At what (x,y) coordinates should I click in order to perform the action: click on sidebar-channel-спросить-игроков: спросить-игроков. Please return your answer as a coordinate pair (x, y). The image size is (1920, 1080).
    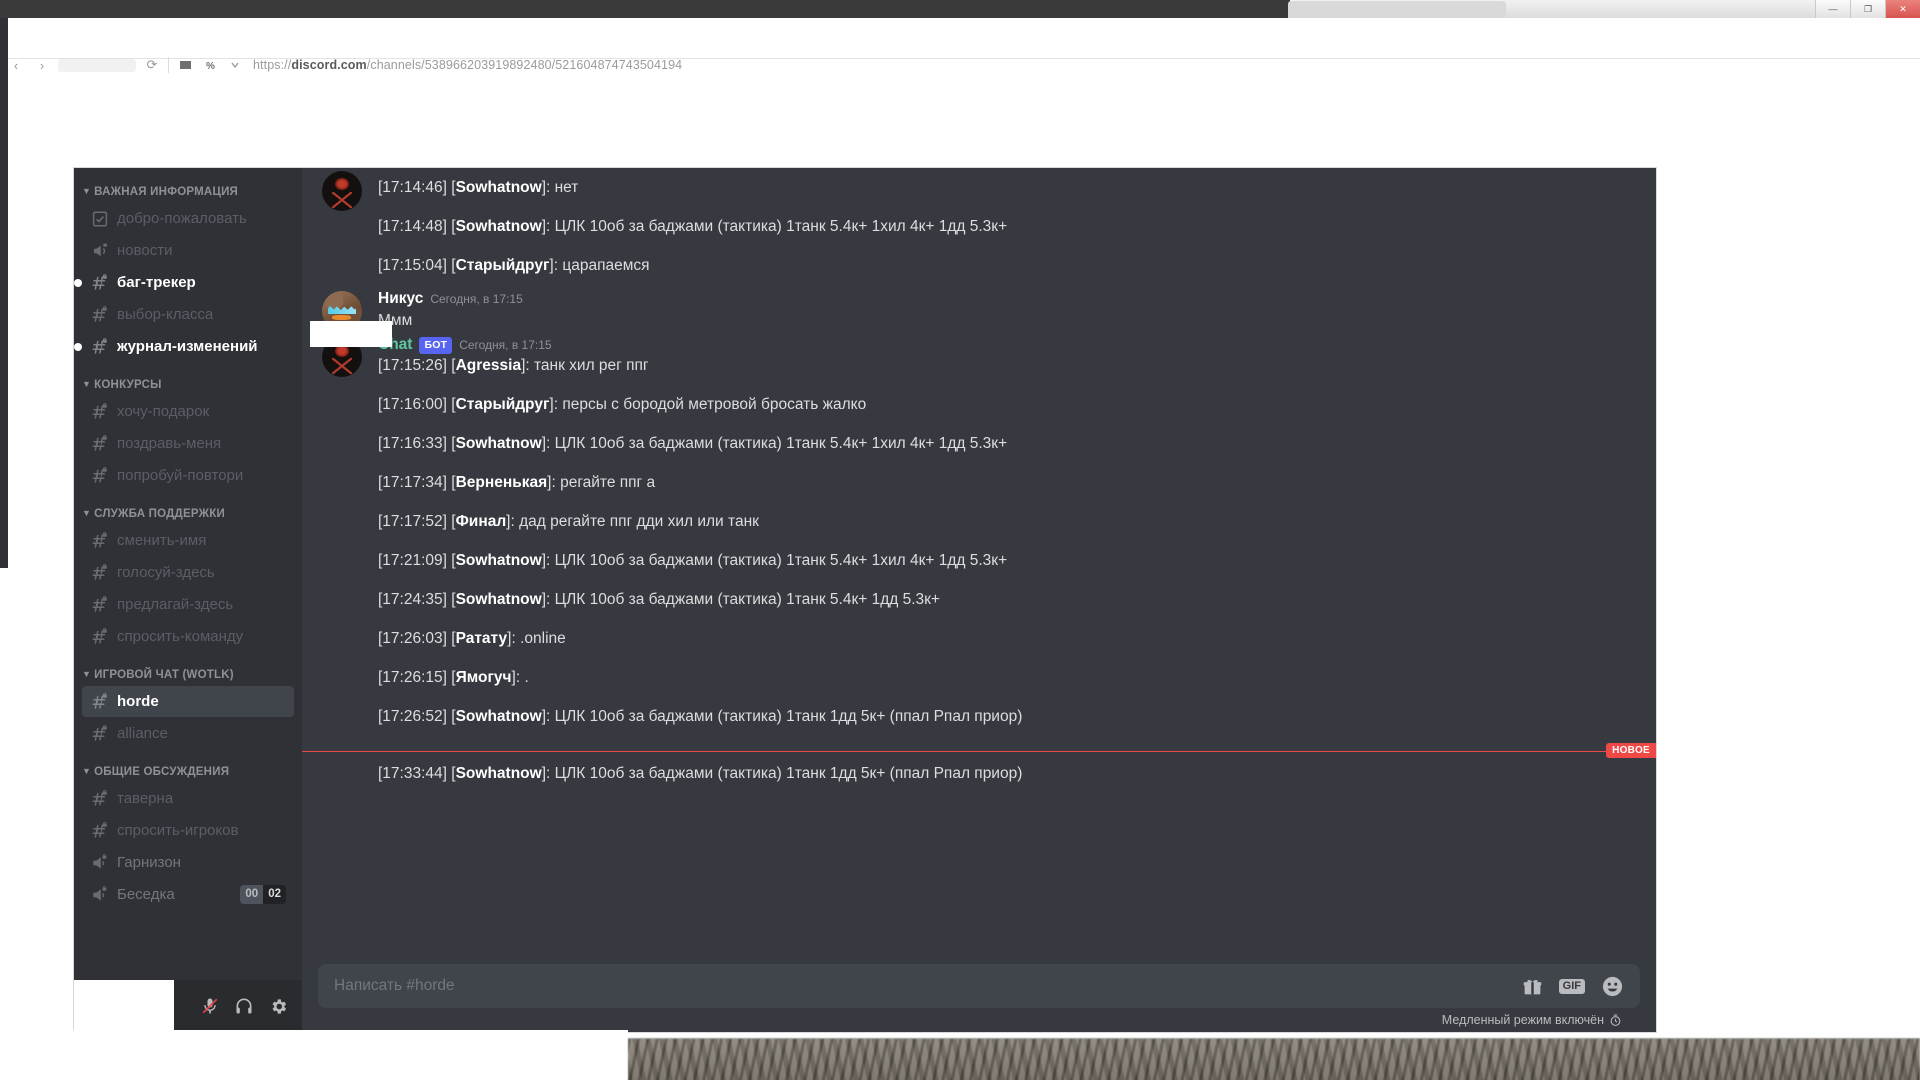
    Looking at the image, I should click on (188, 830).